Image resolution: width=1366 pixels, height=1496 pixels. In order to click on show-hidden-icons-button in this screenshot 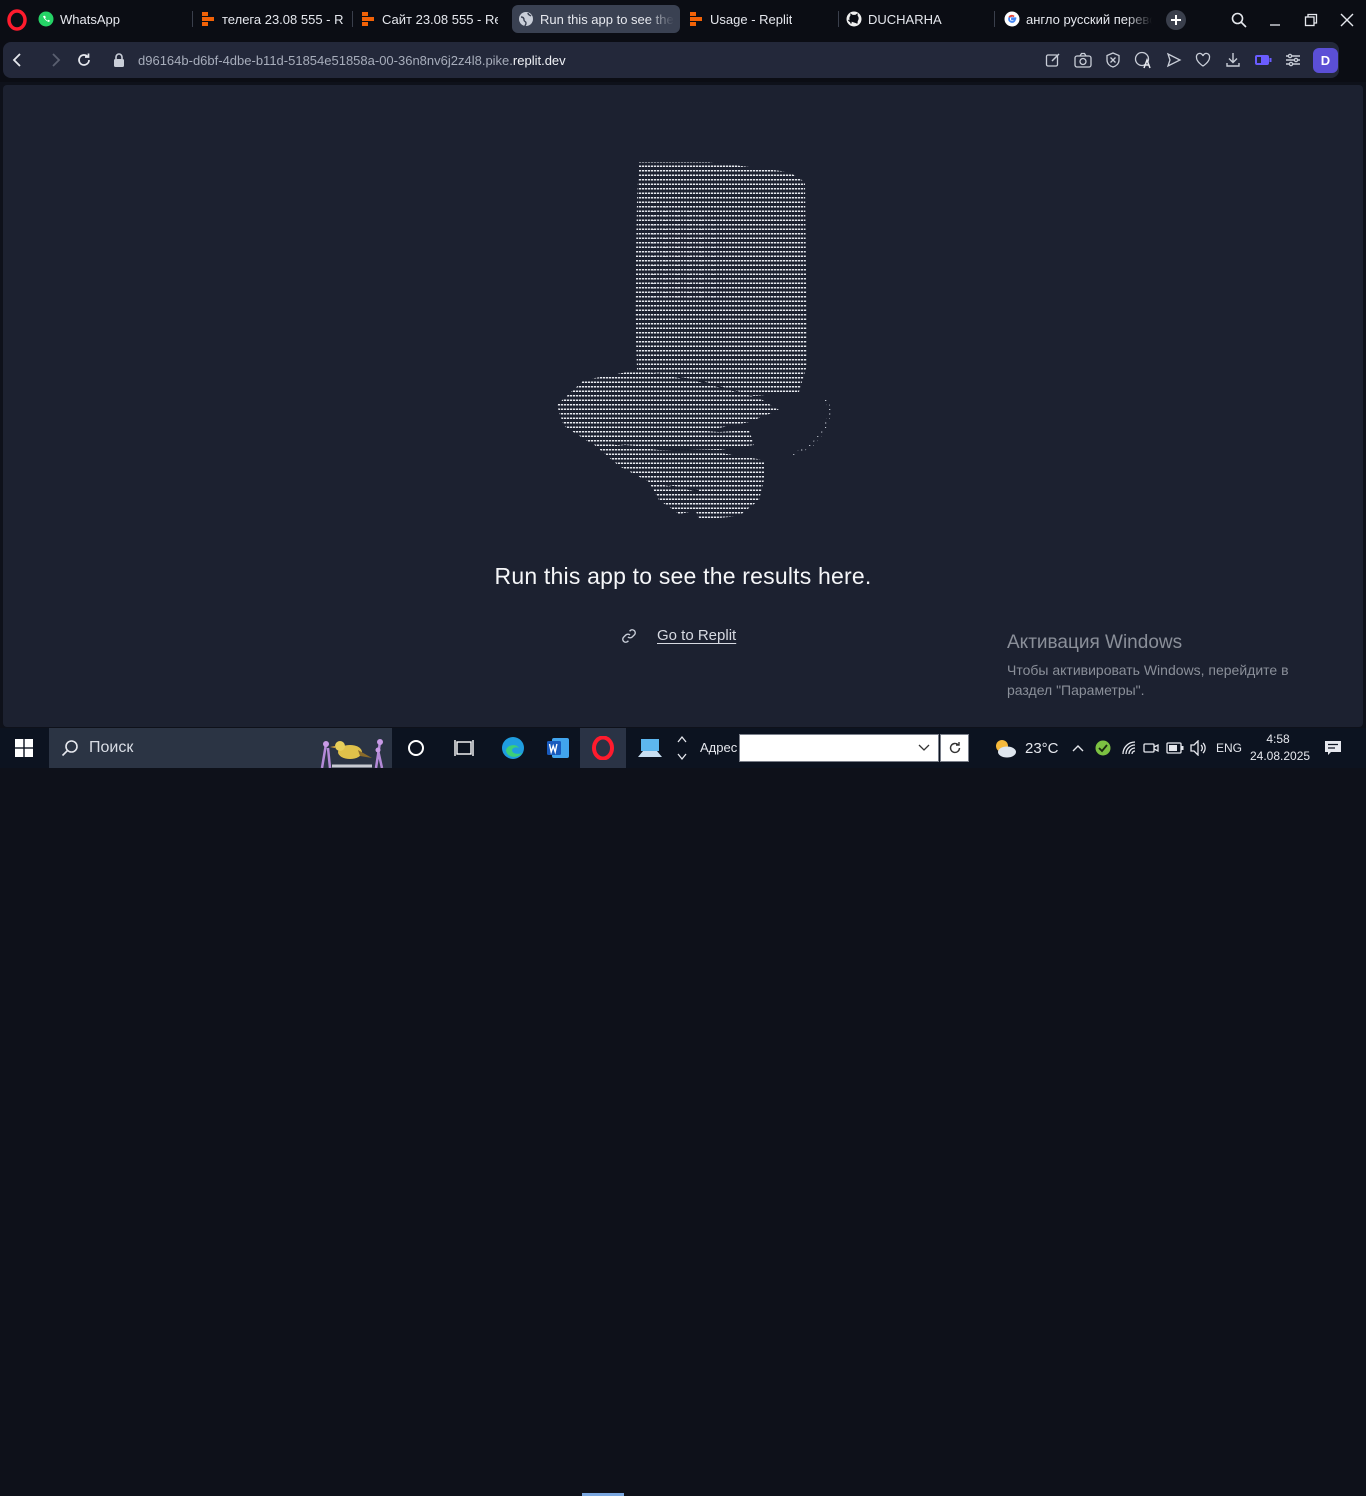, I will do `click(1078, 748)`.